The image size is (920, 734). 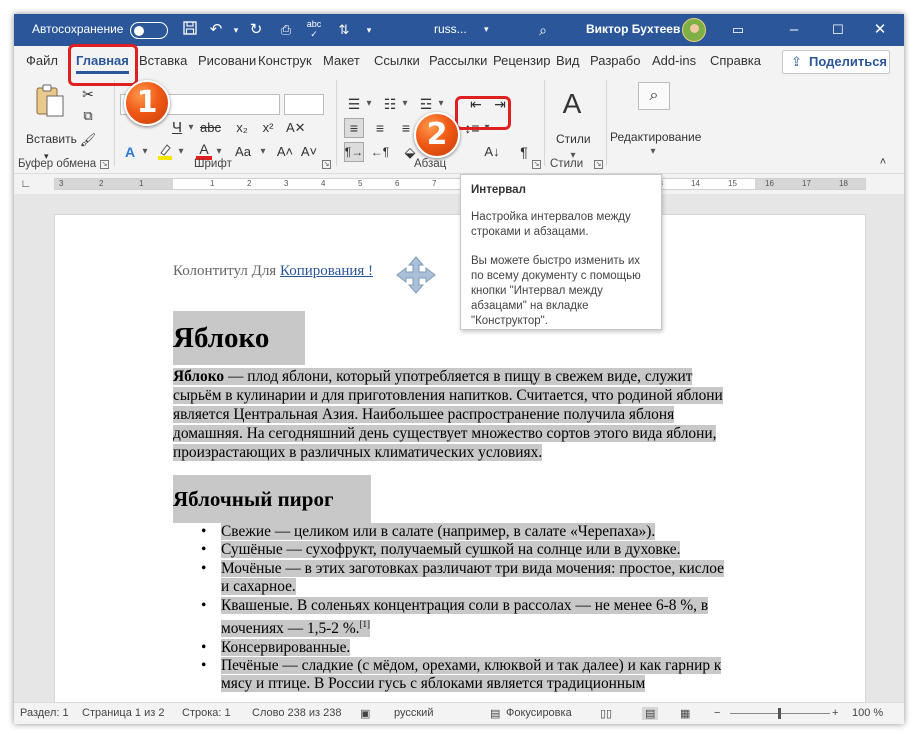 I want to click on numbering-icon: ☷, so click(x=390, y=104).